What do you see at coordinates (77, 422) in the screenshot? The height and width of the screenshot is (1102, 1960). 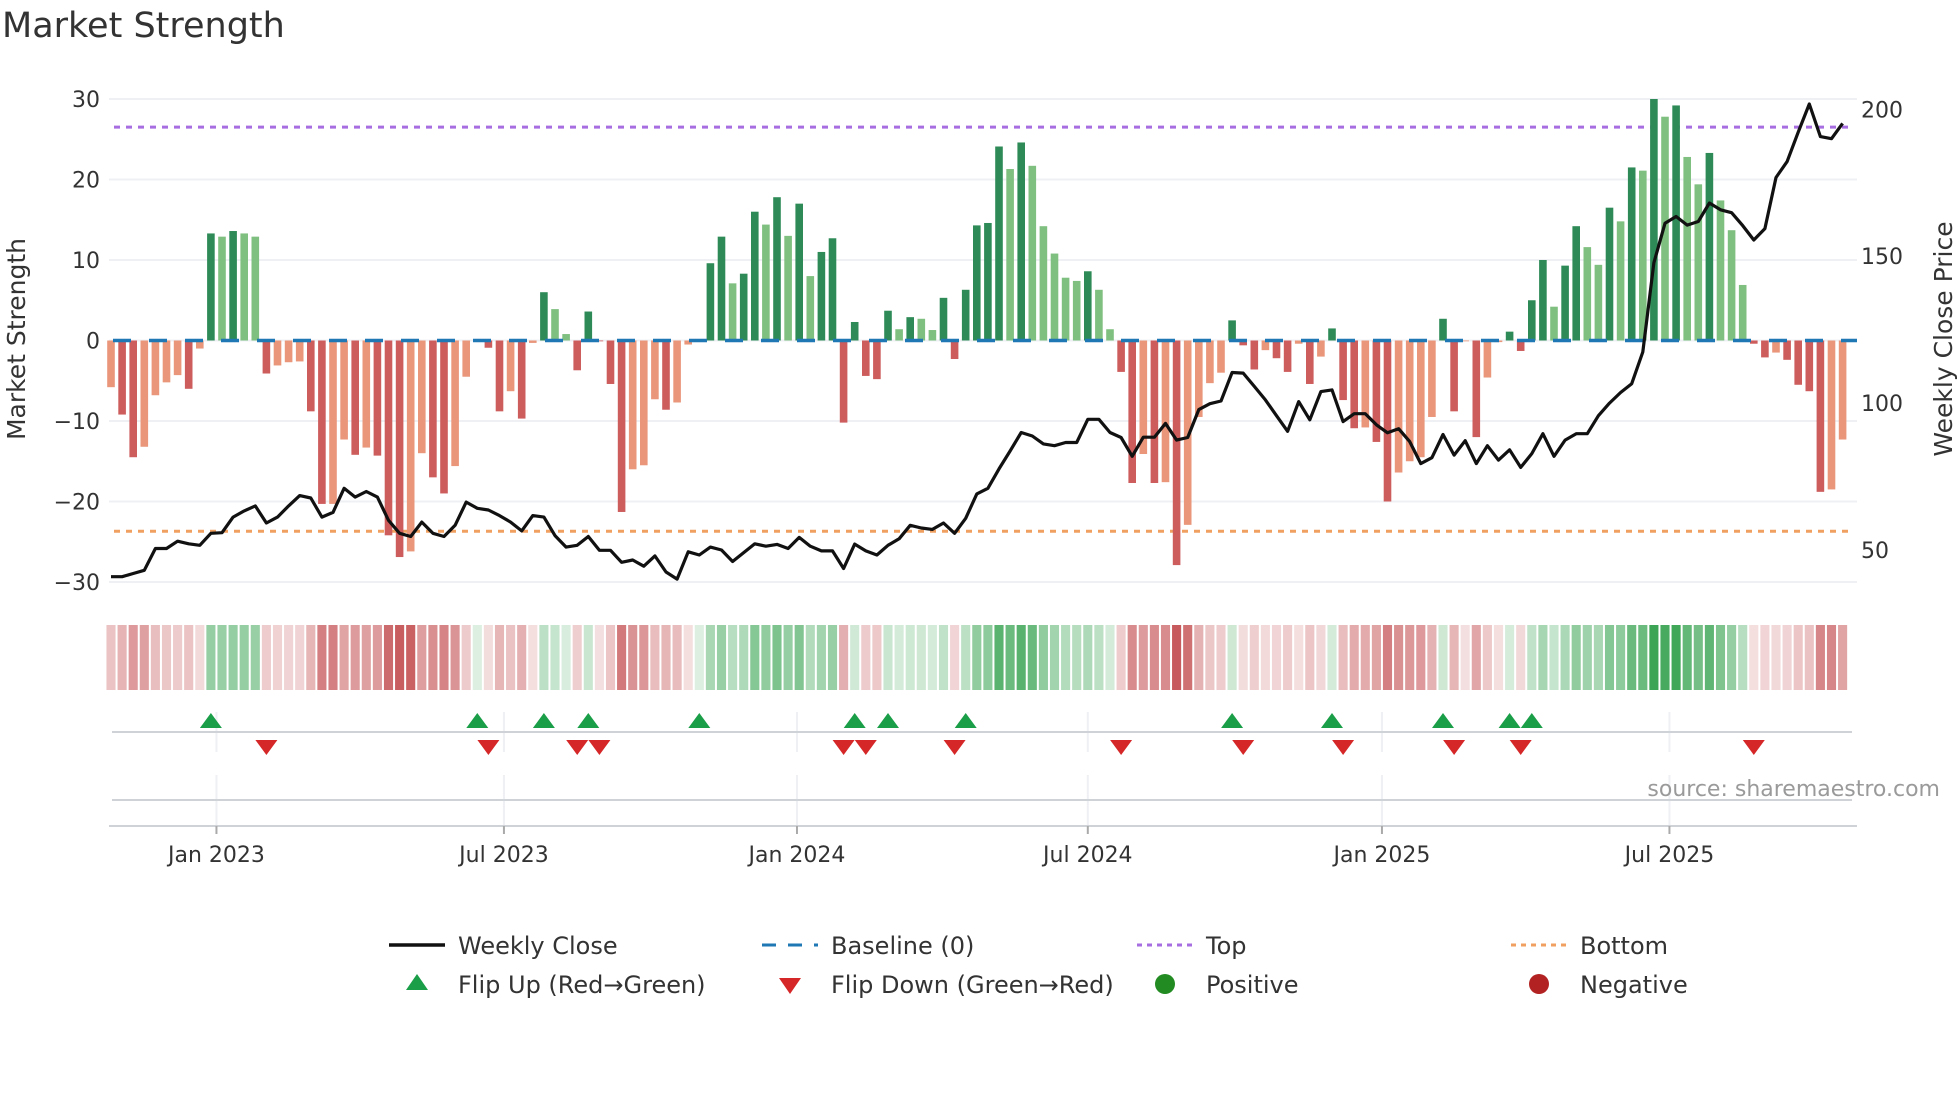 I see `y-tick-label: −10` at bounding box center [77, 422].